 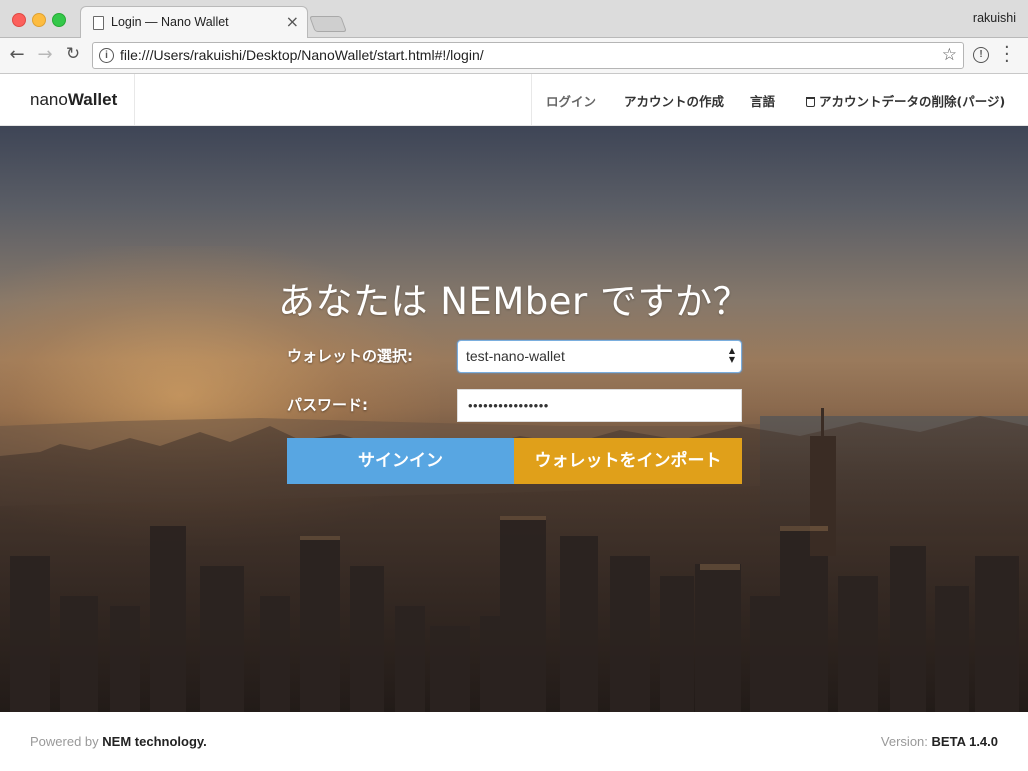 I want to click on powered-by: Powered by NEM technology., so click(x=118, y=741).